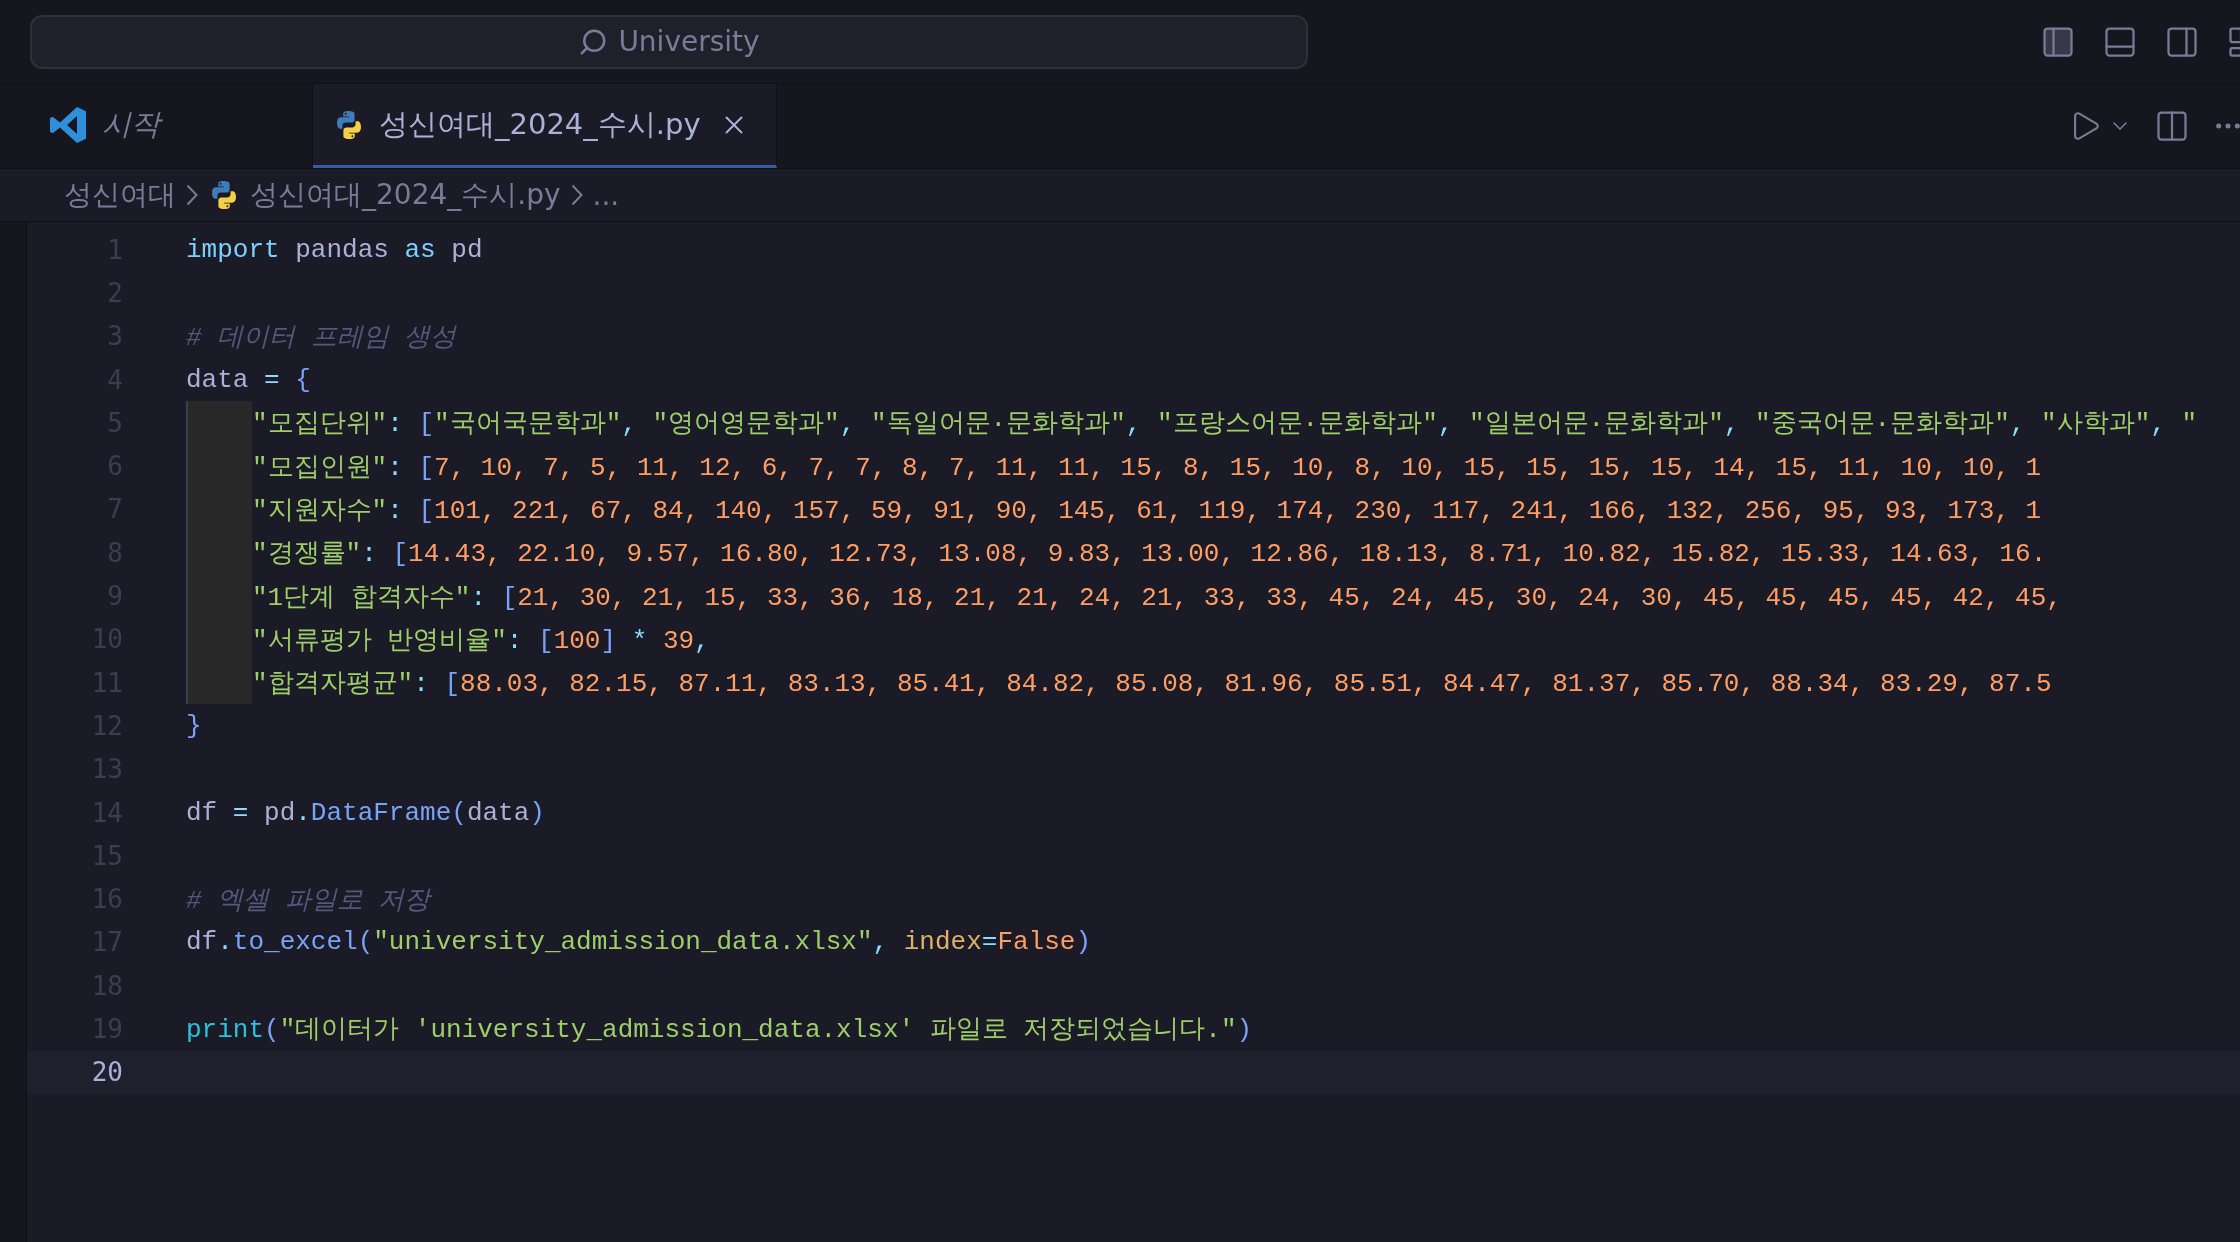 The width and height of the screenshot is (2240, 1242). Describe the element at coordinates (334, 249) in the screenshot. I see `code-line: import pandas as pd` at that location.